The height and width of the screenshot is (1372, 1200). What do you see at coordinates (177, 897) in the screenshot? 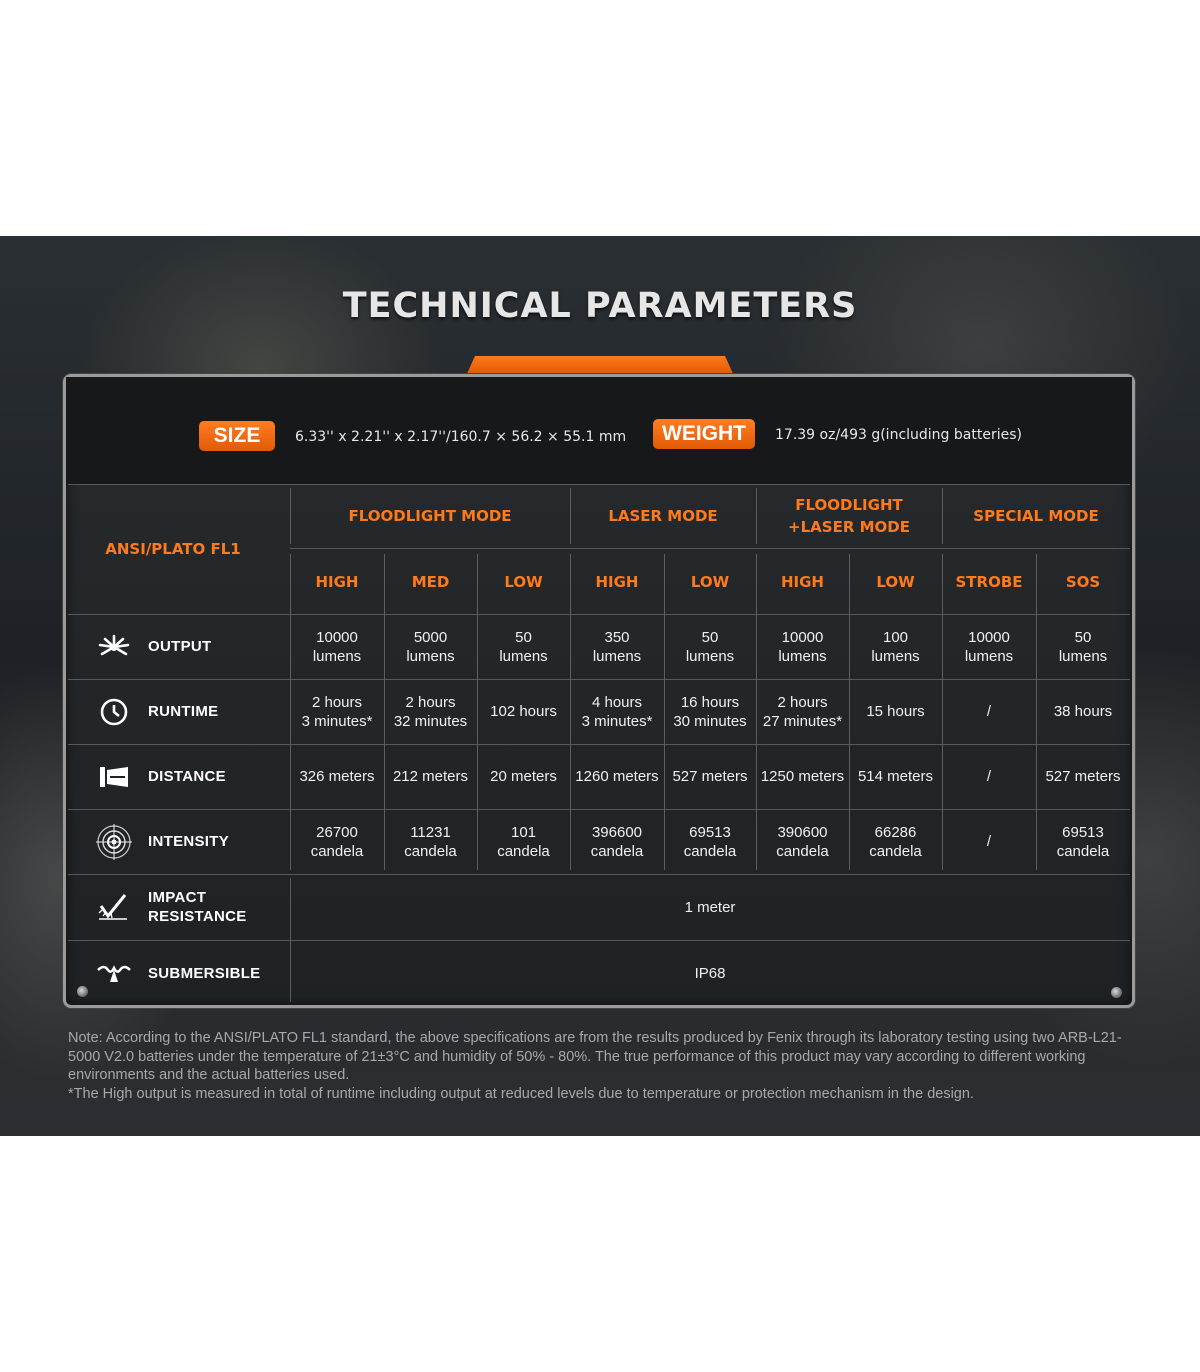
I see `impact-label-line1: IMPACT` at bounding box center [177, 897].